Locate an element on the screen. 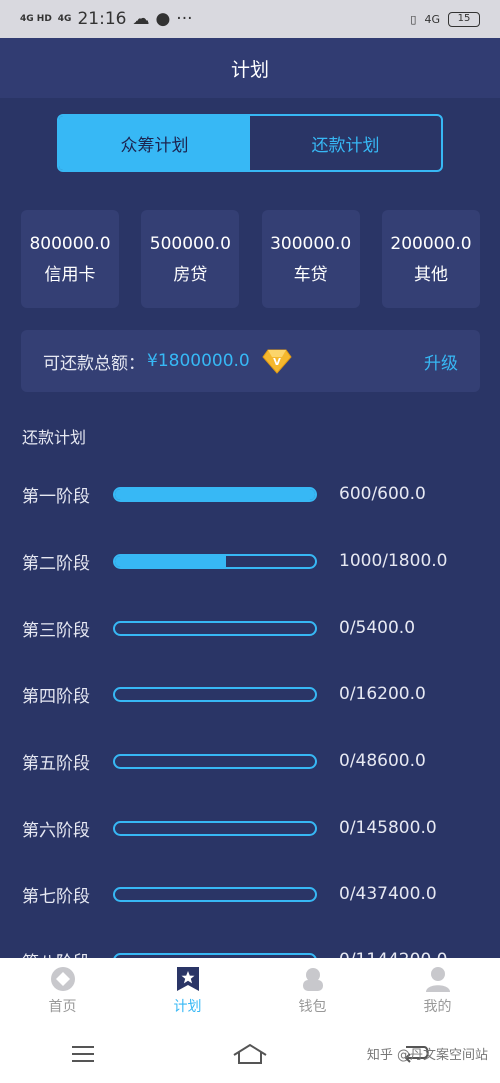 The height and width of the screenshot is (1083, 500). plan-toggle: 众筹计划 还款计划 is located at coordinates (250, 143).